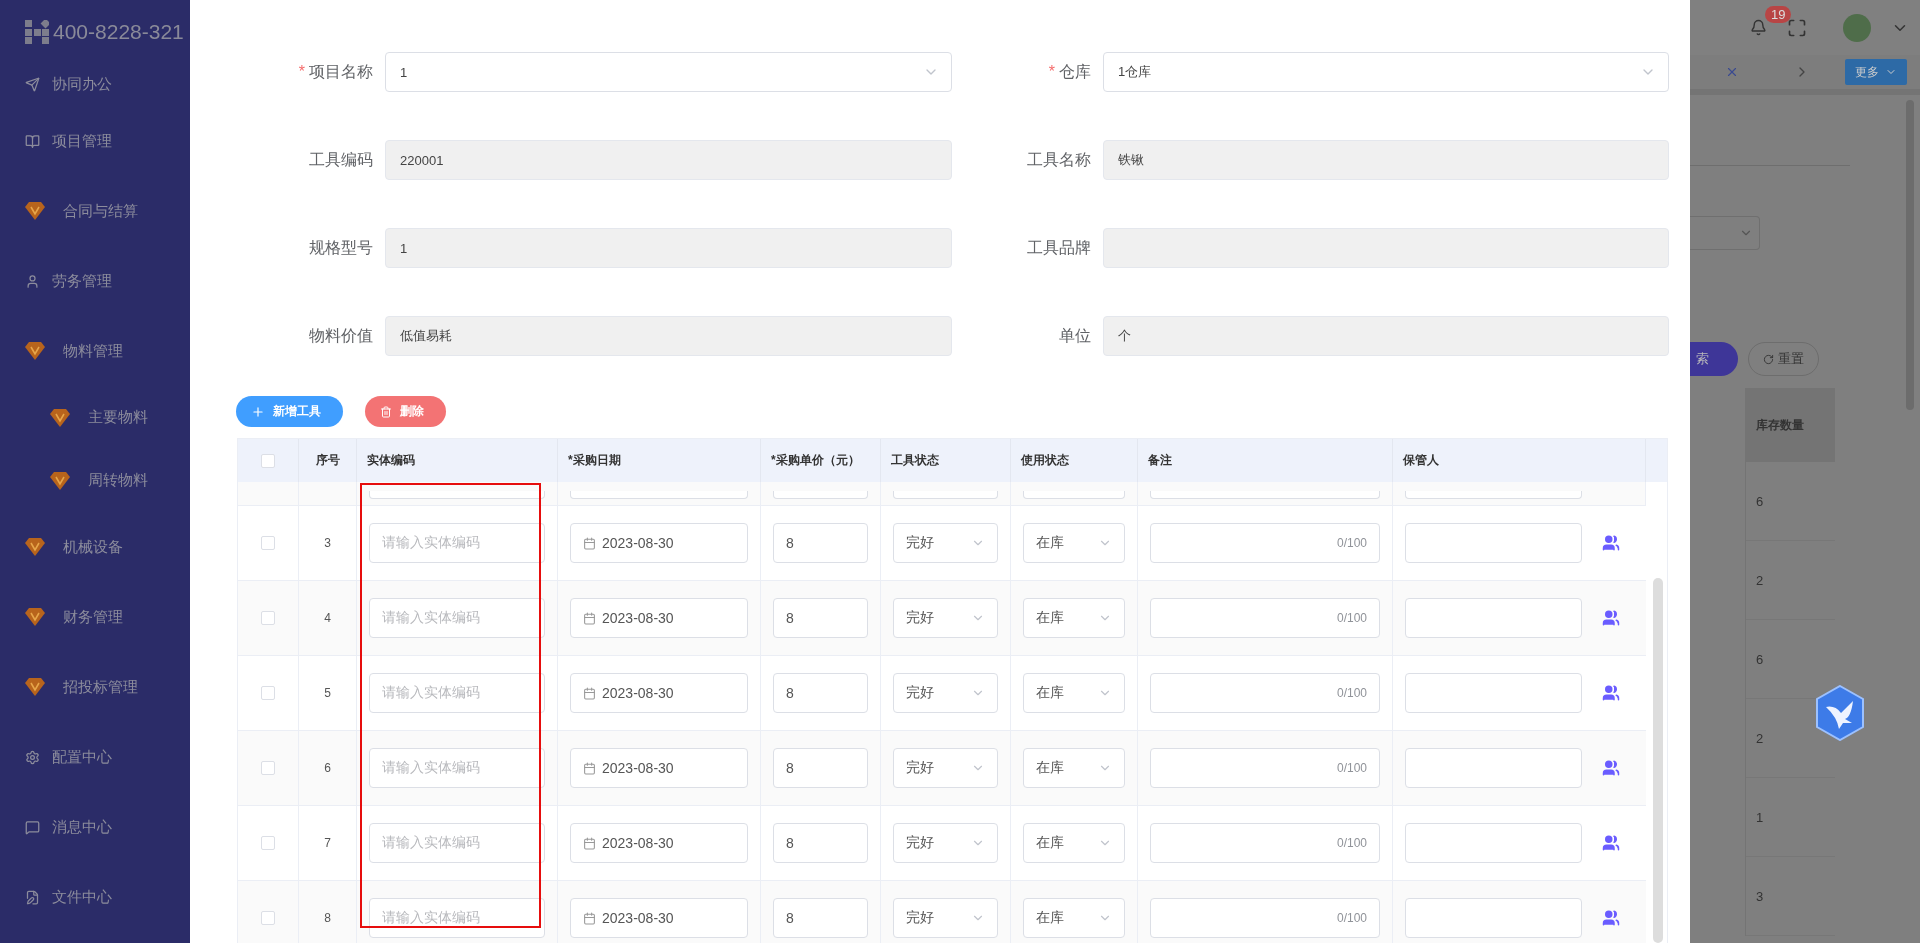  What do you see at coordinates (1386, 248) in the screenshot?
I see `readonly-field` at bounding box center [1386, 248].